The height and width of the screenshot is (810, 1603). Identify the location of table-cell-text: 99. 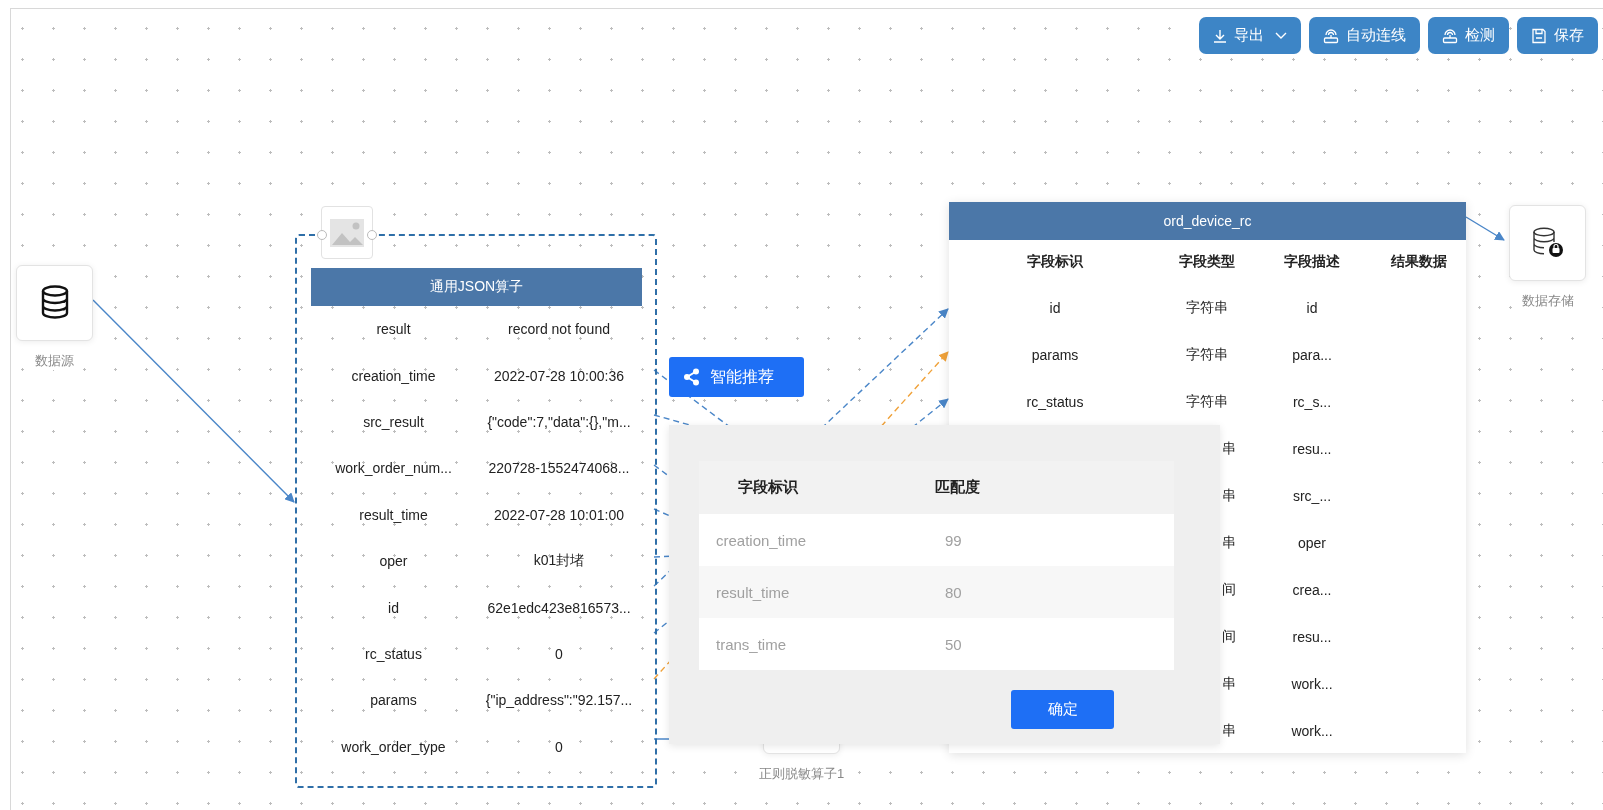
(953, 540).